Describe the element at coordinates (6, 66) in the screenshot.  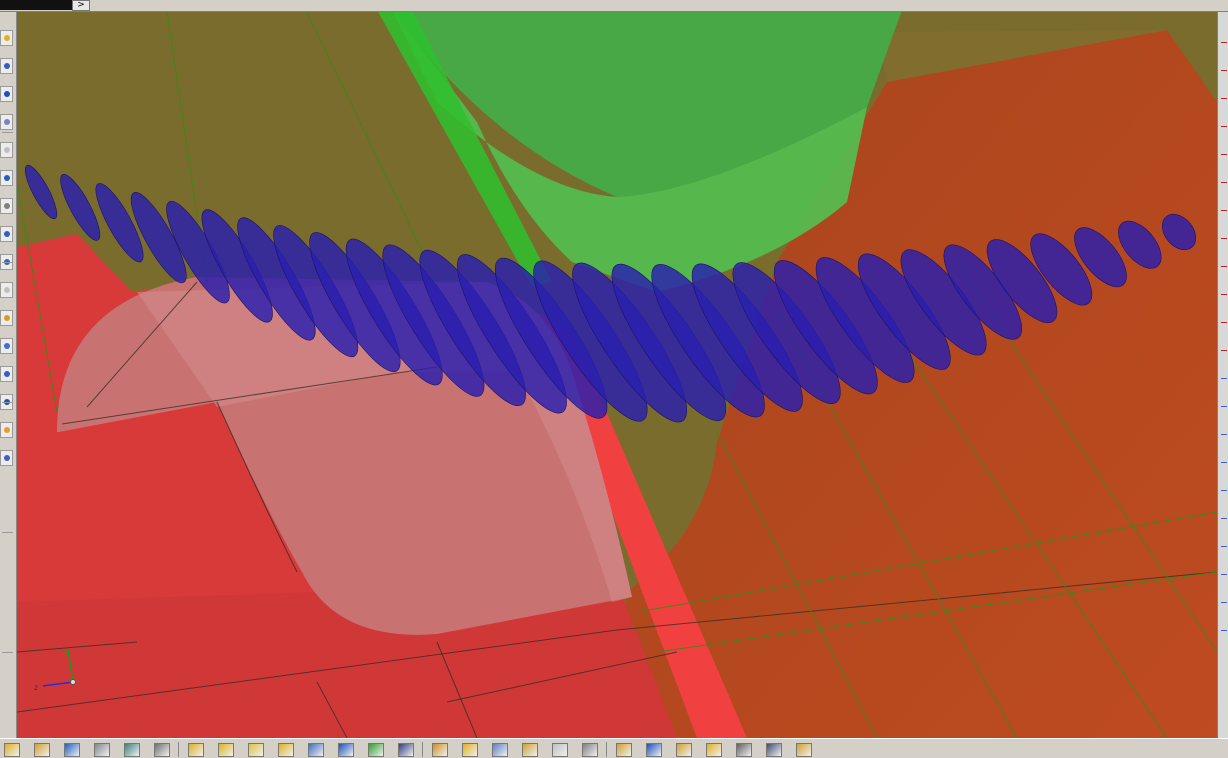
I see `rotate-icon` at that location.